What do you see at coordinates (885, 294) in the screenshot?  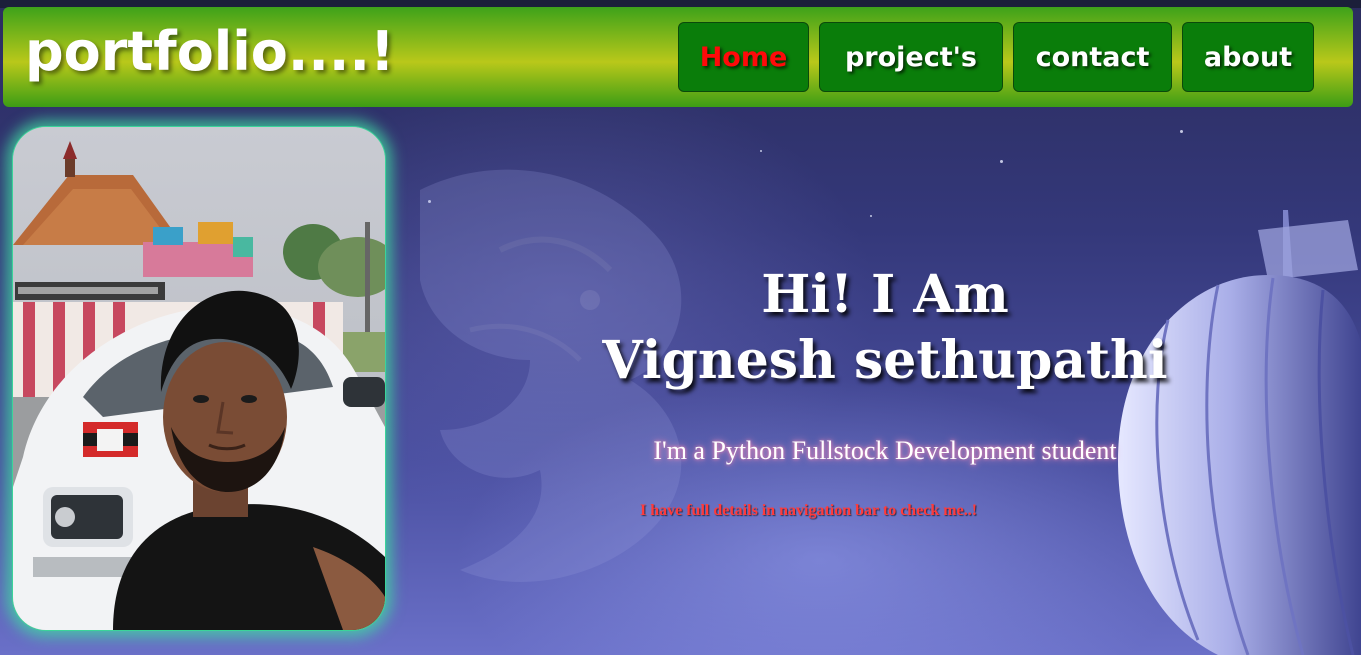 I see `hero-greeting: Hi! I Am` at bounding box center [885, 294].